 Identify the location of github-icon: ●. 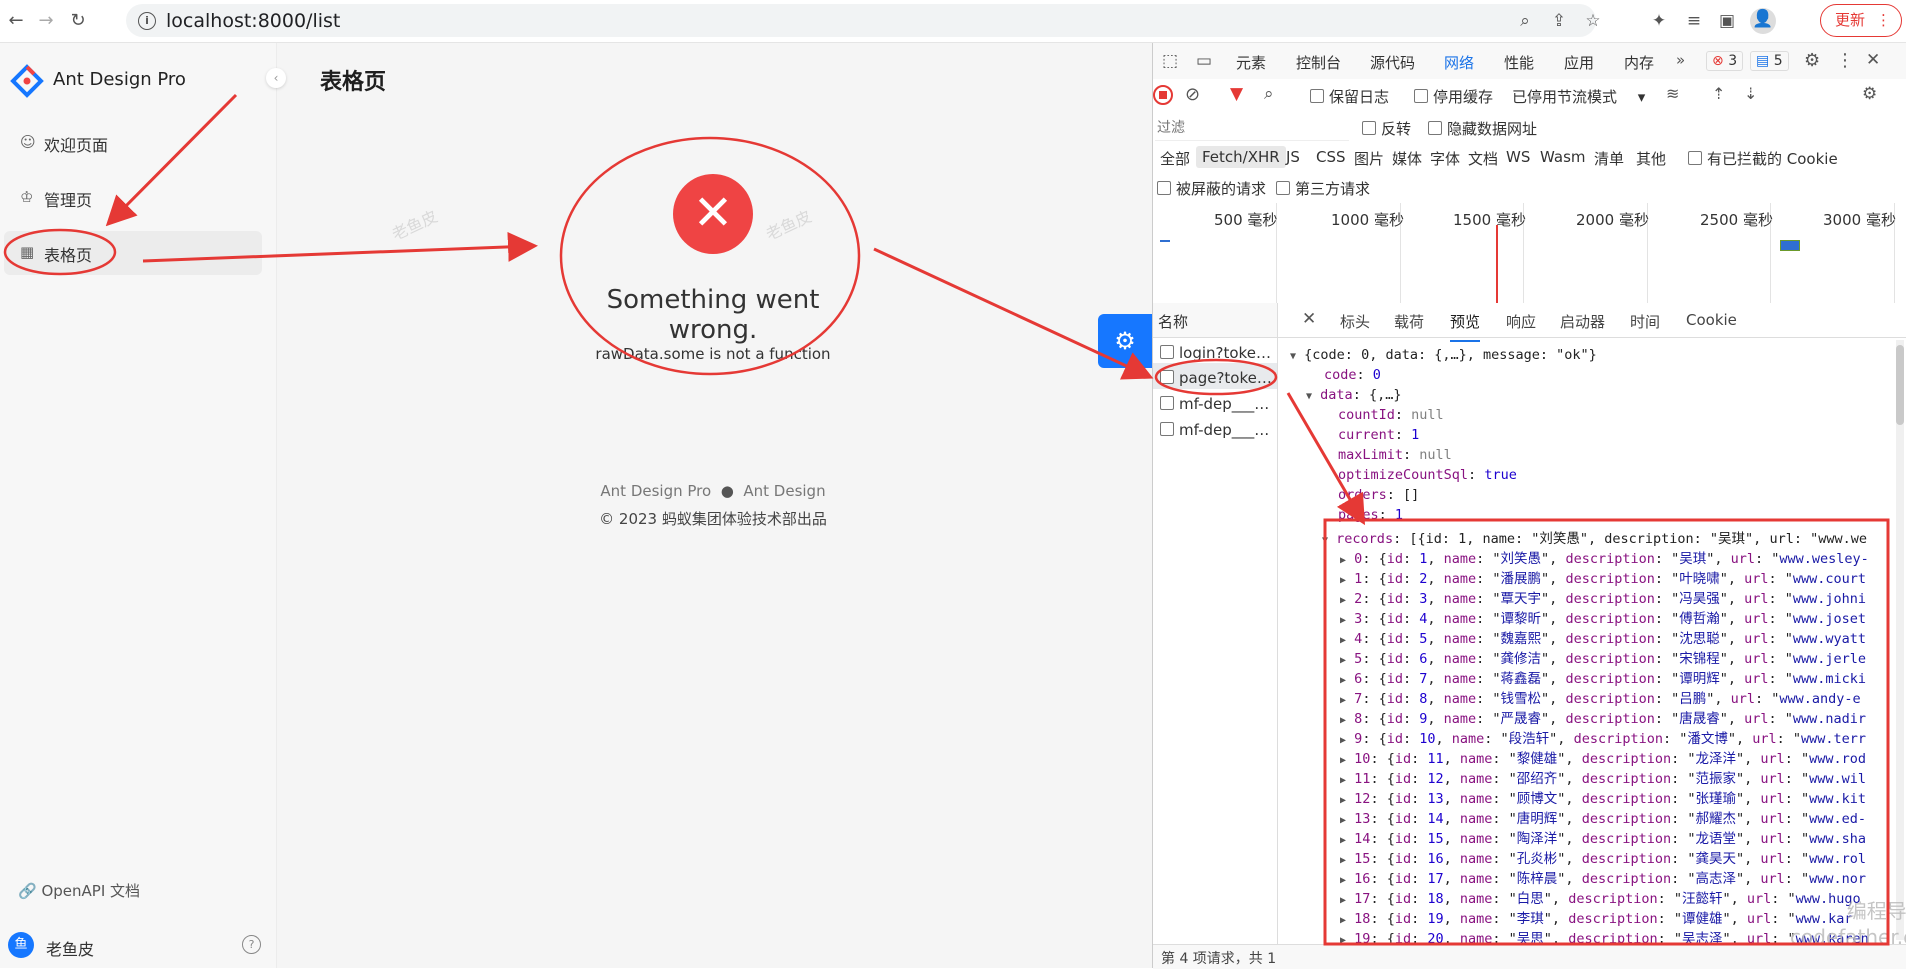
(727, 491).